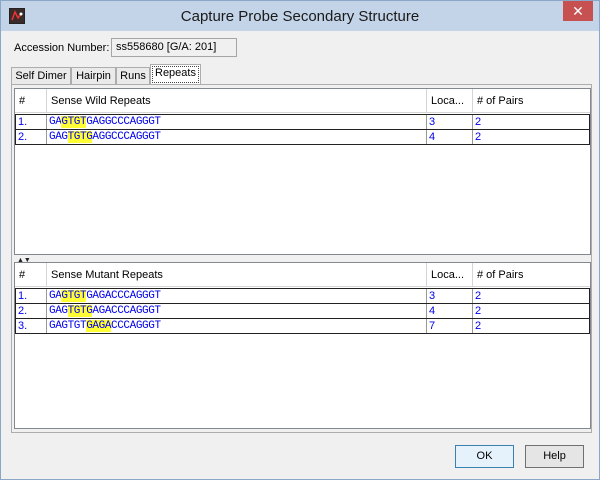 The image size is (600, 480). What do you see at coordinates (136, 326) in the screenshot?
I see `sequence-suffix: CCCAGGGT` at bounding box center [136, 326].